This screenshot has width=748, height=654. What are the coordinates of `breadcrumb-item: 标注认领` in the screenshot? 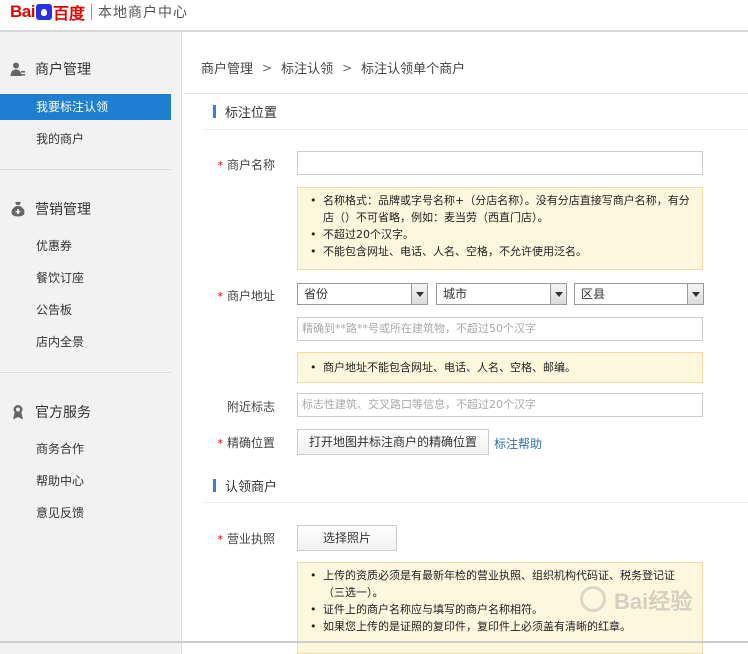 It's located at (307, 67).